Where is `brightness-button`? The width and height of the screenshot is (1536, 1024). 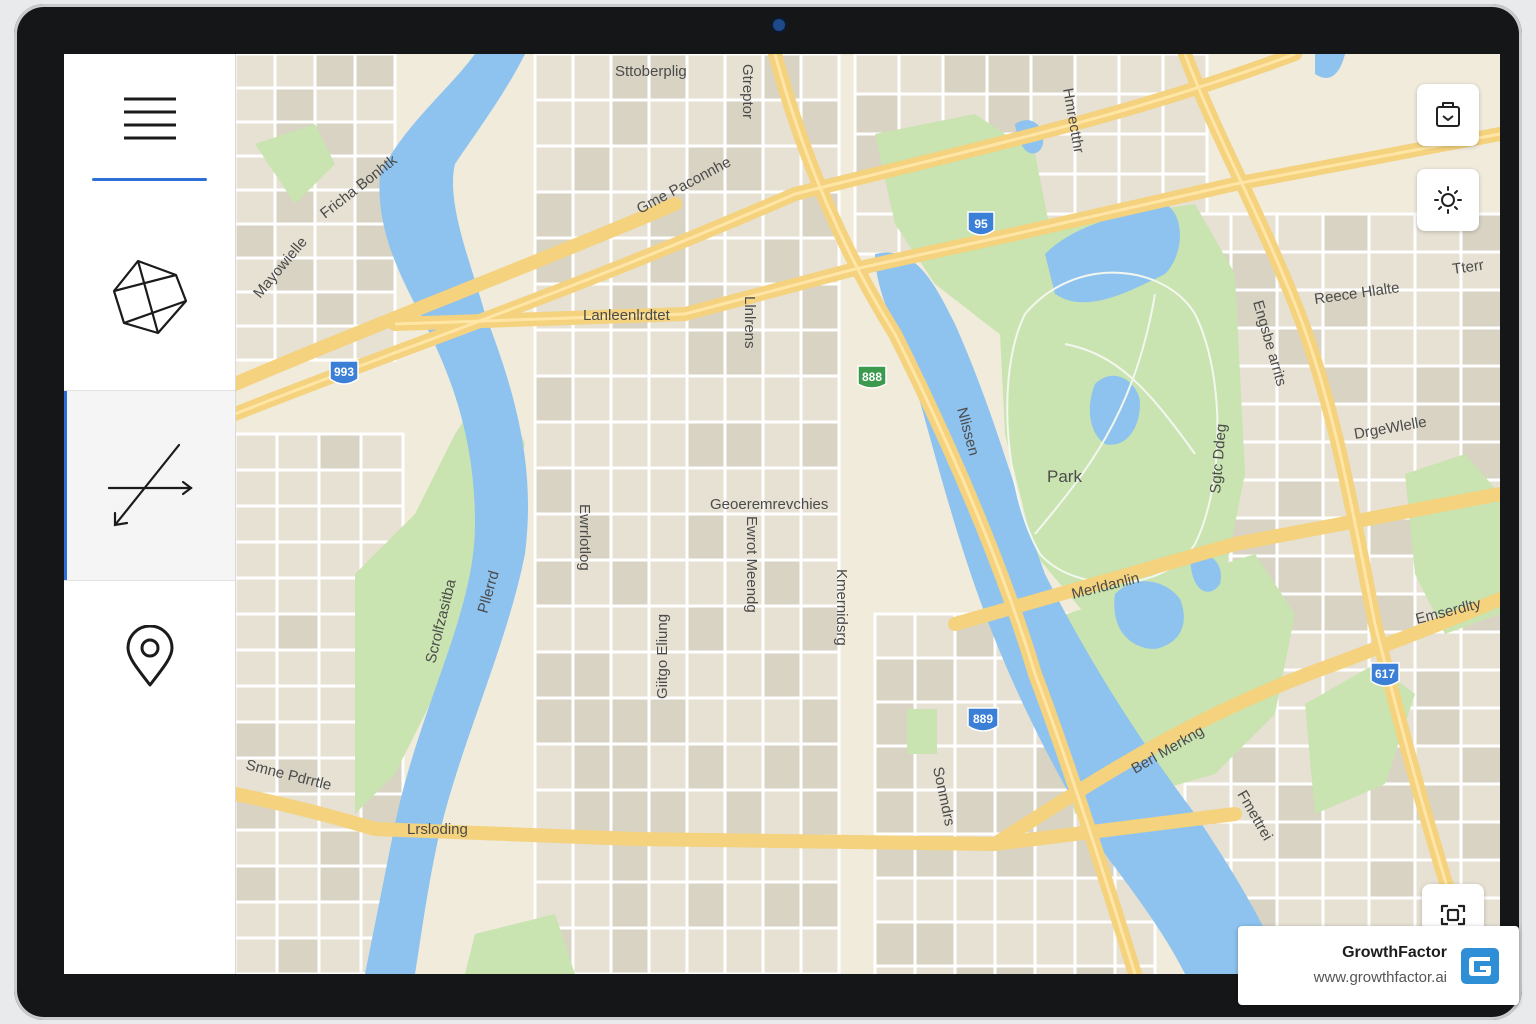
brightness-button is located at coordinates (1448, 200).